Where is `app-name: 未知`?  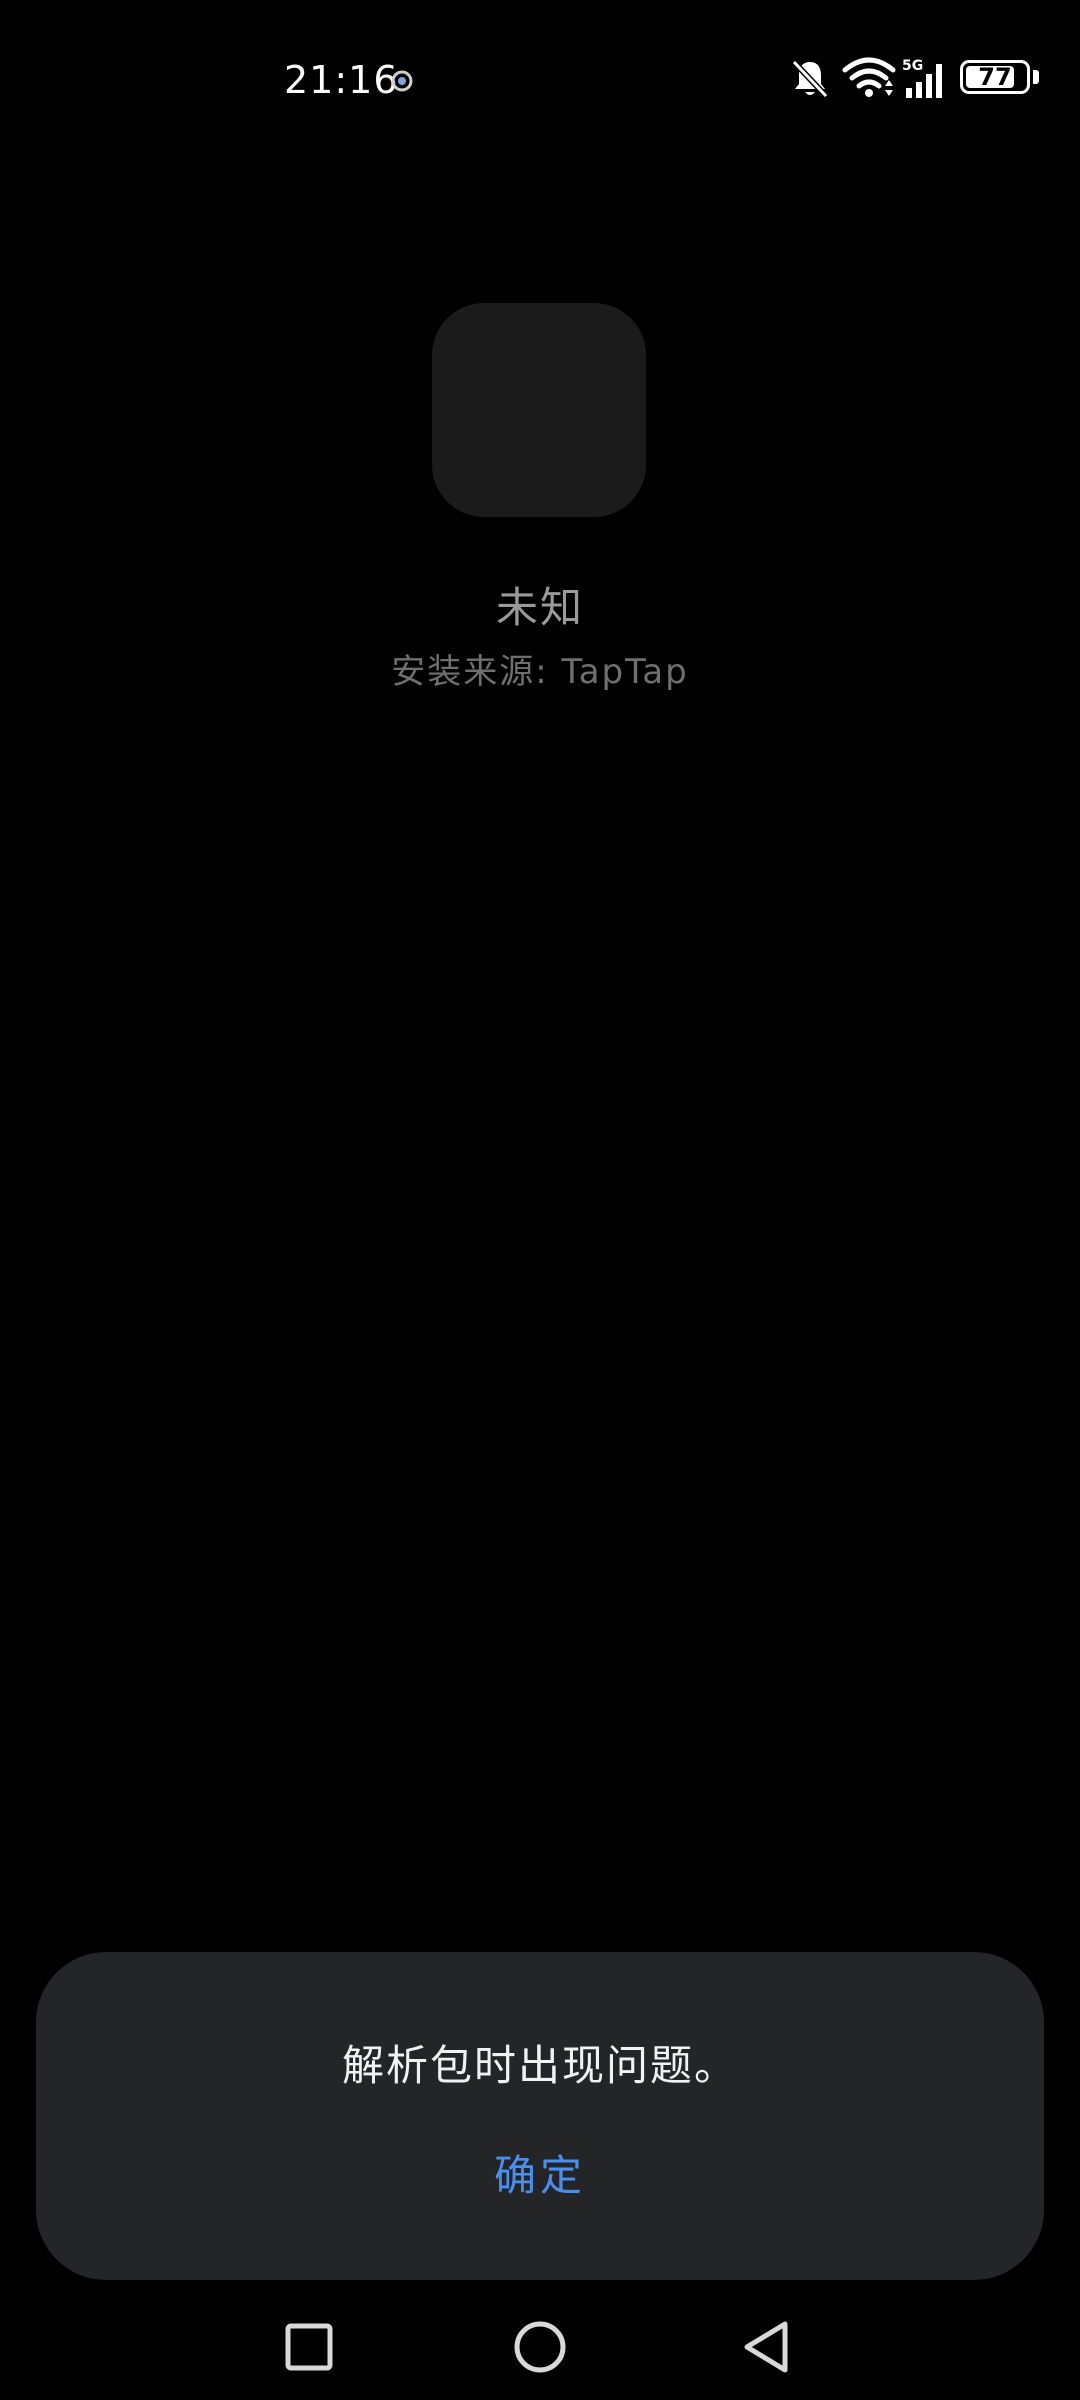
app-name: 未知 is located at coordinates (539, 607).